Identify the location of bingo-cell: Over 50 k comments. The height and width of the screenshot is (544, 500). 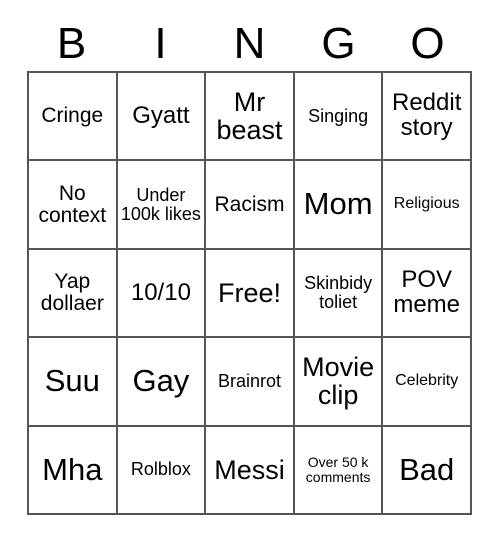
(339, 470).